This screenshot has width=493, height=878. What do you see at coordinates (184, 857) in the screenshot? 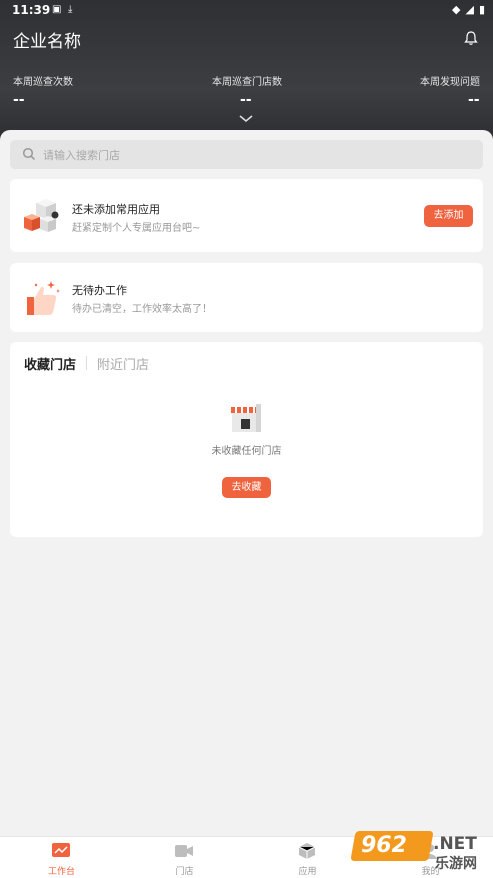
I see `nav-item-stores: 门店` at bounding box center [184, 857].